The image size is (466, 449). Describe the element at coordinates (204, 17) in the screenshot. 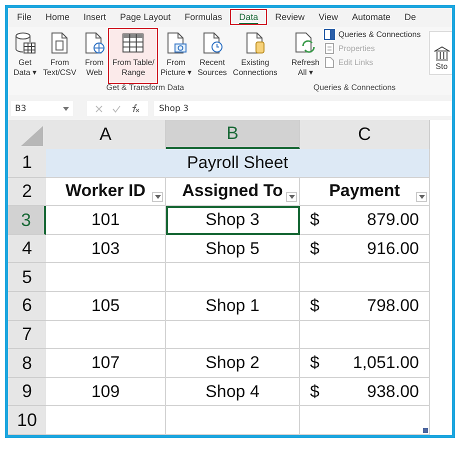

I see `ribbon-tab: Formulas` at that location.